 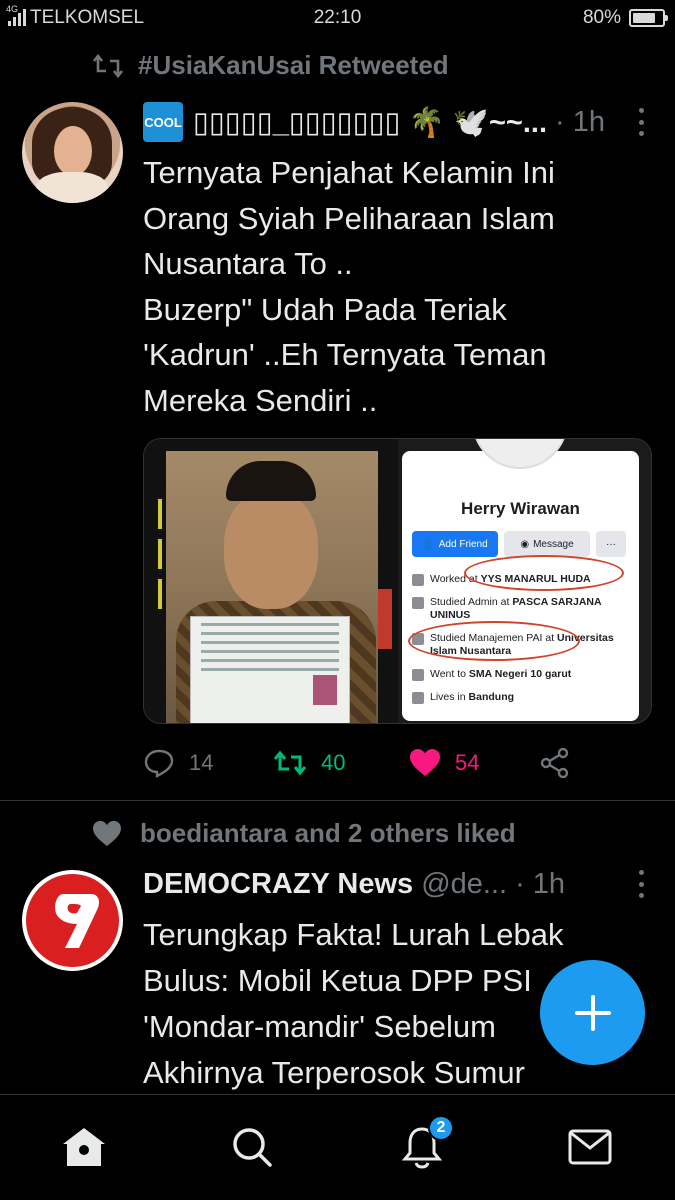 I want to click on tweet-header: COOL ▯▯▯▯▯_▯▯▯▯▯▯▯ 🌴 🕊️~~... · 1h, so click(x=394, y=122).